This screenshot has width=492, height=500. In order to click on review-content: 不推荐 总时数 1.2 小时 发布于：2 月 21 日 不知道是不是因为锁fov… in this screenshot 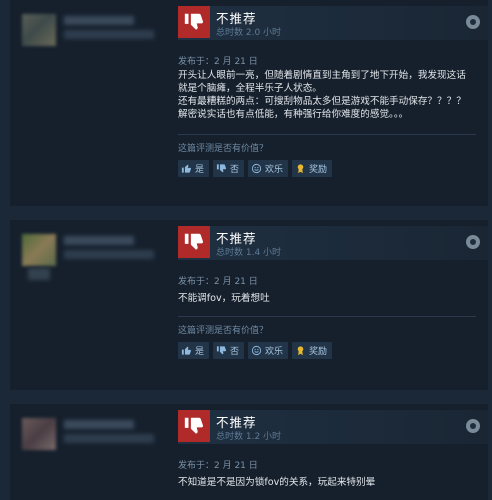, I will do `click(333, 452)`.